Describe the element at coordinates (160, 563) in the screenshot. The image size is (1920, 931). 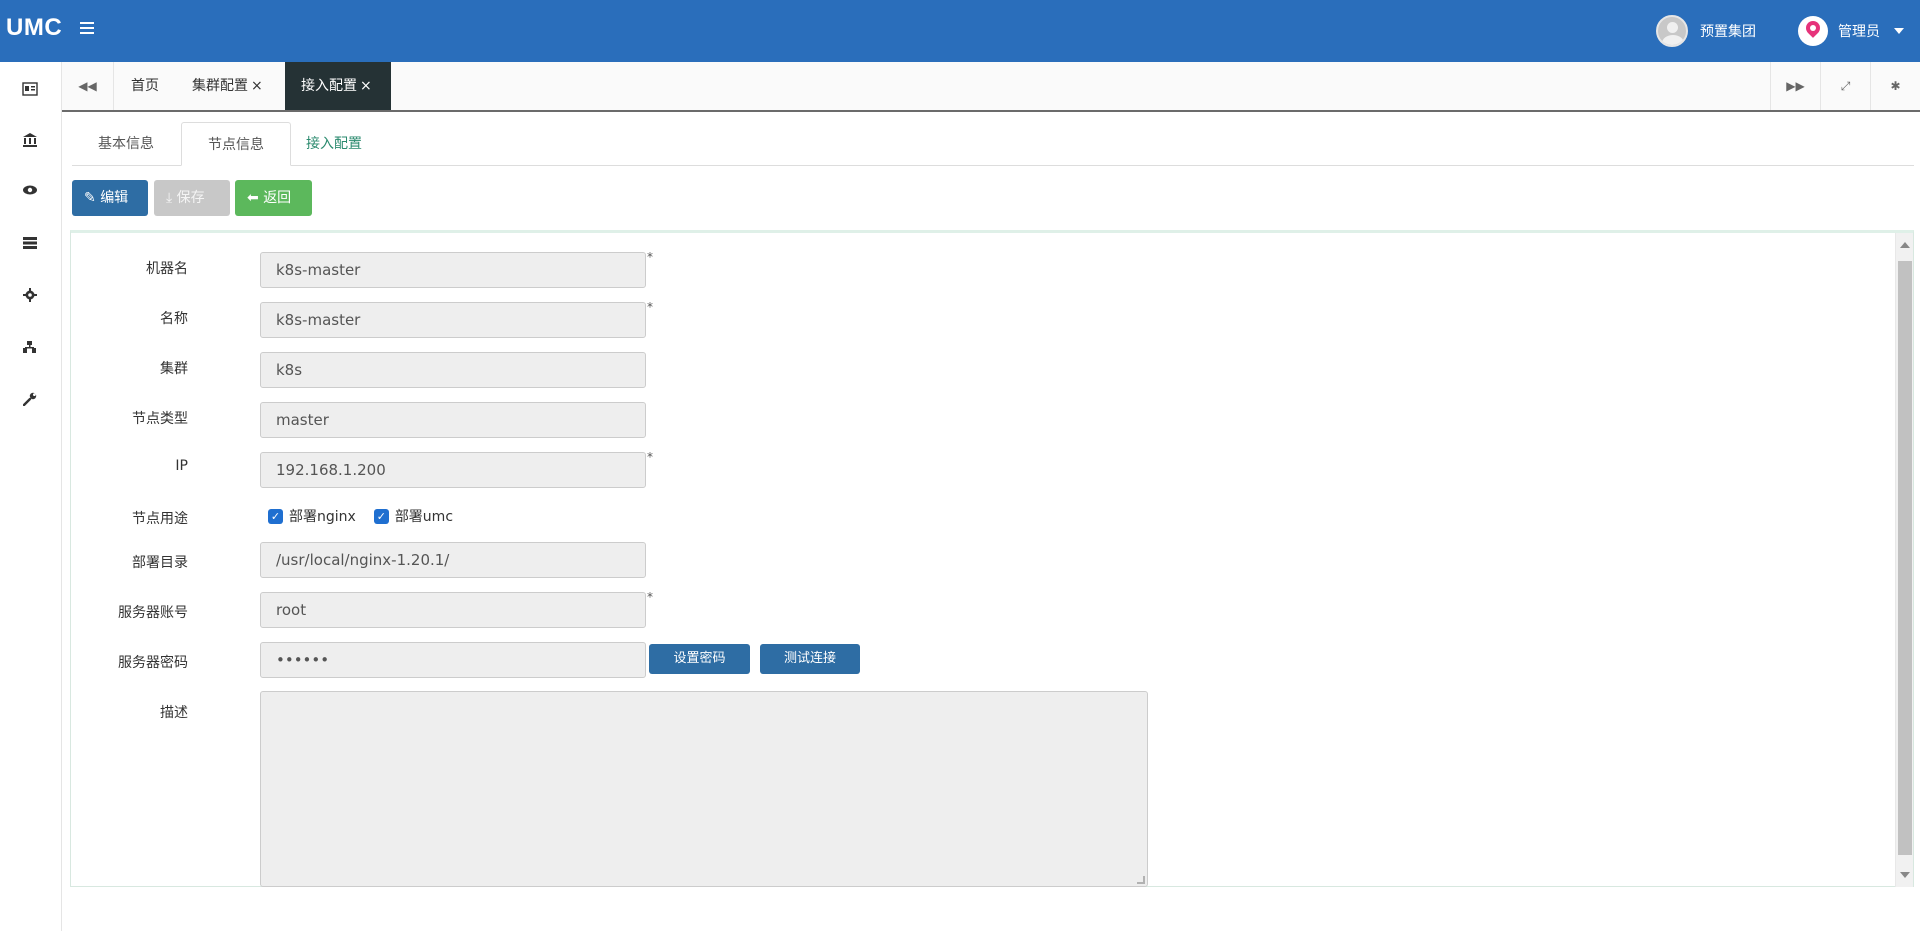
I see `deploy-dir-label: 部署目录` at that location.